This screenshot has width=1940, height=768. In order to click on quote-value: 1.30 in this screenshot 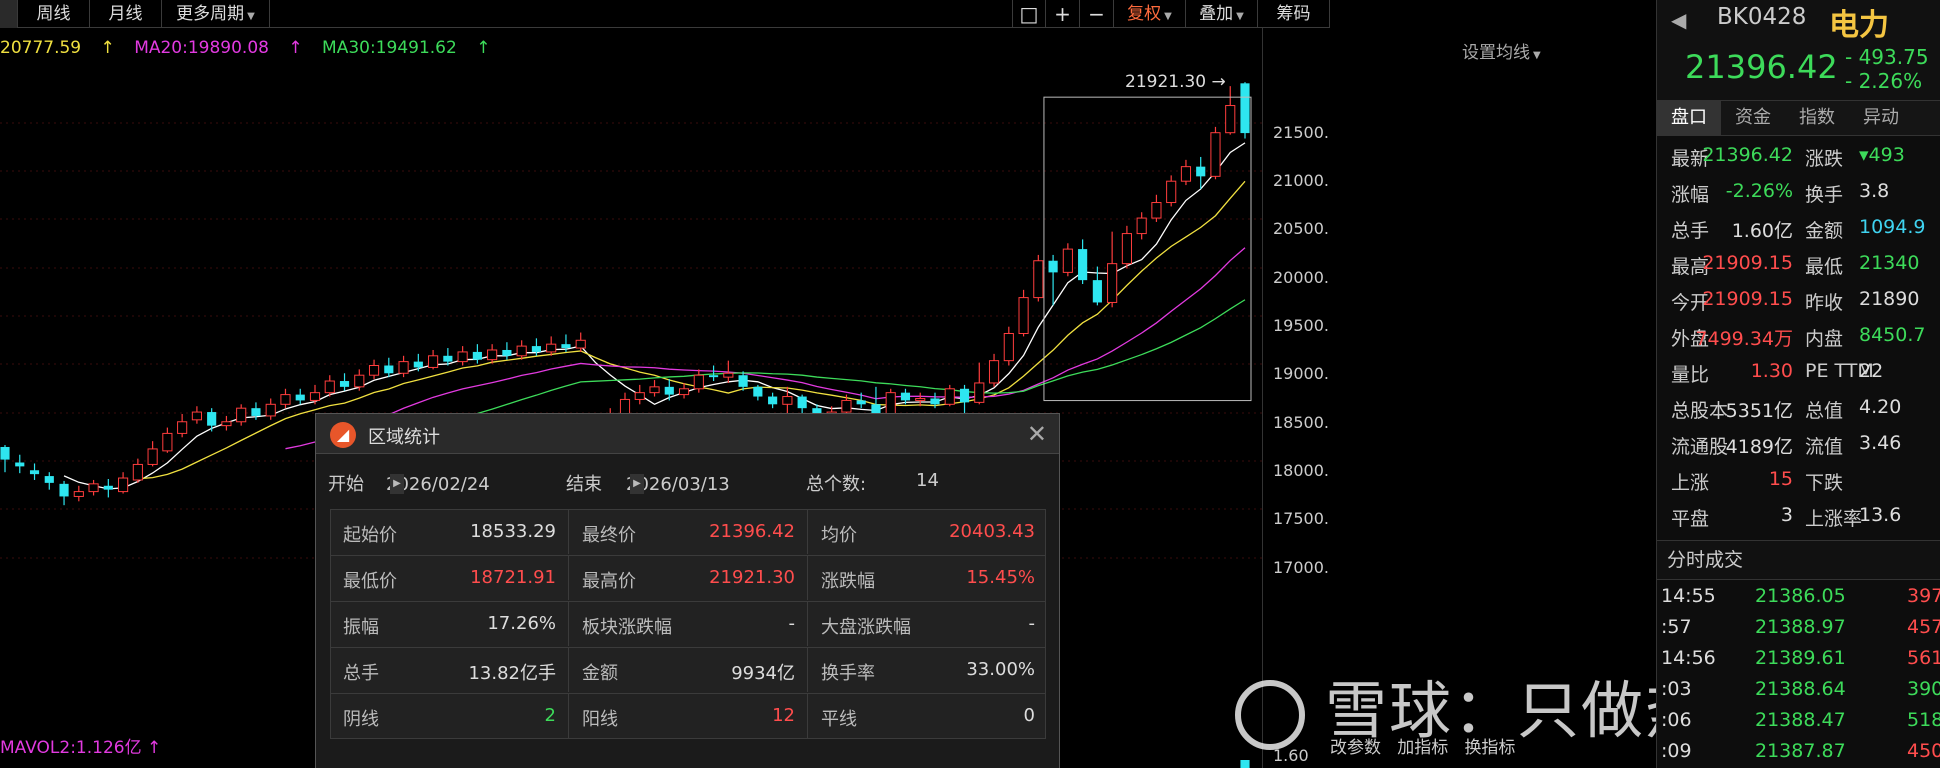, I will do `click(1771, 371)`.